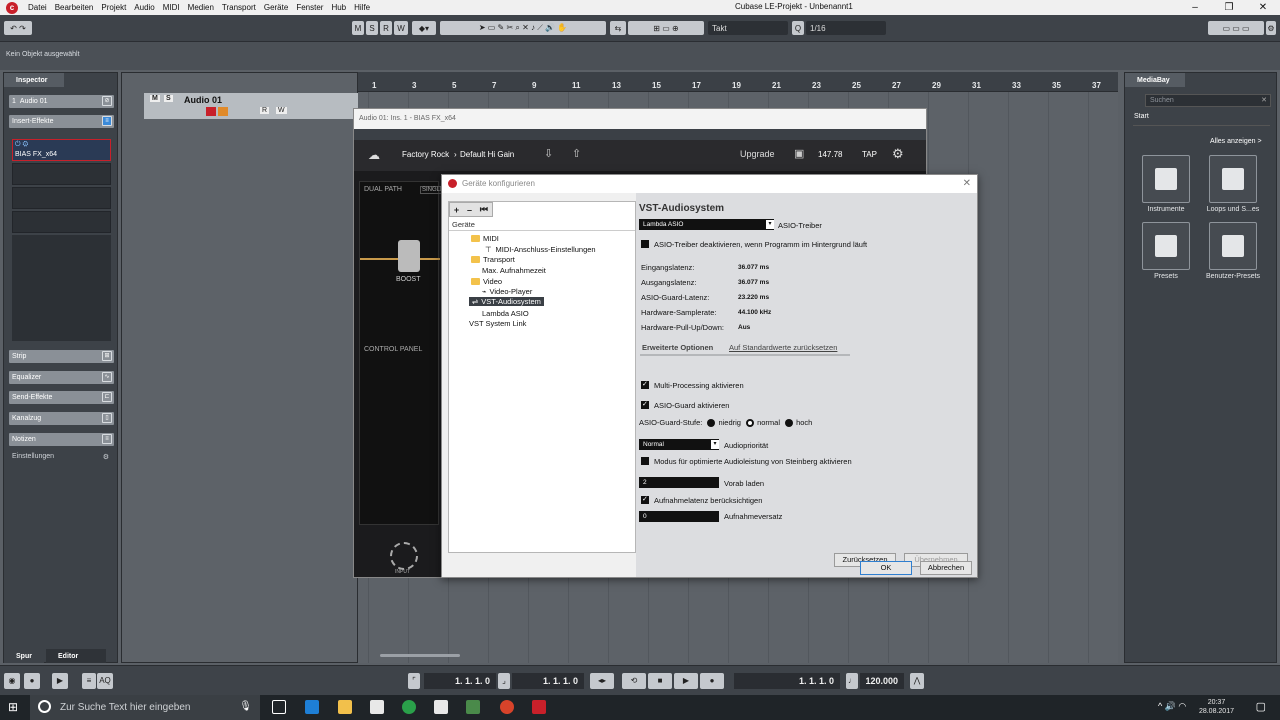  I want to click on taskbar-search-input: Zur Suche Text hier eingeben 🎙, so click(145, 707).